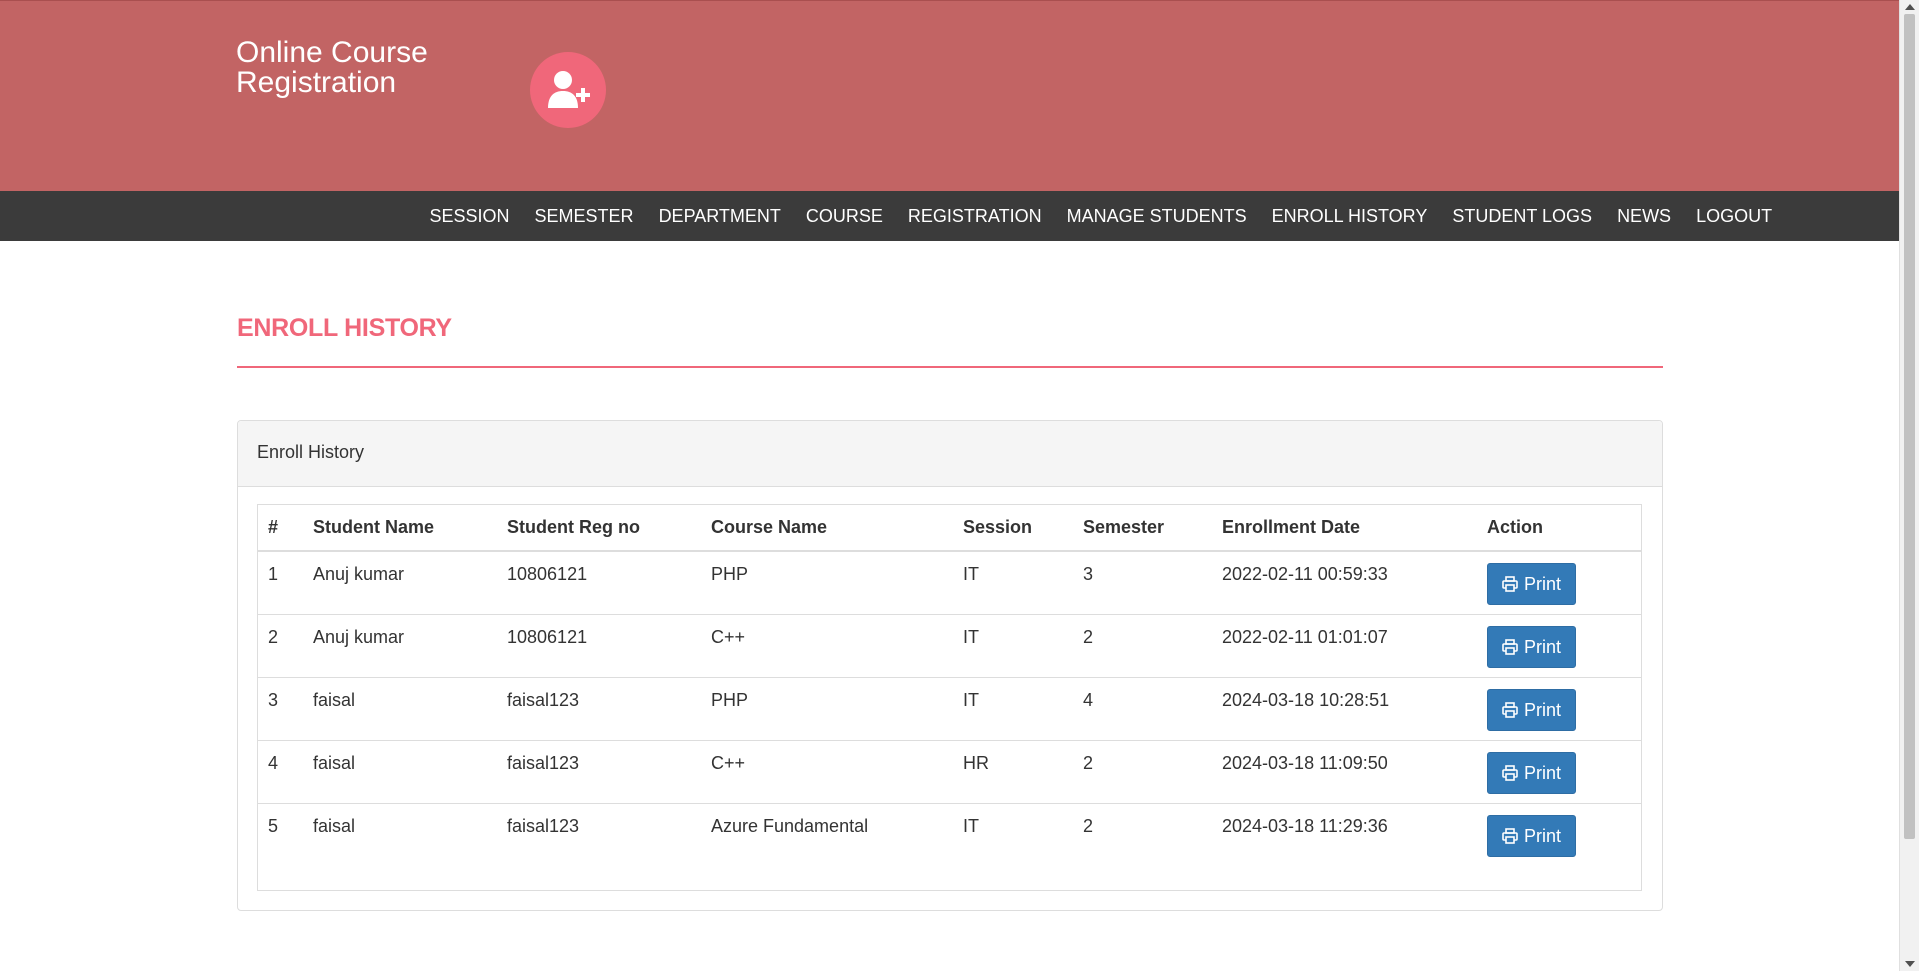 The height and width of the screenshot is (971, 1919). I want to click on site-brand: Online Course Registration, so click(351, 68).